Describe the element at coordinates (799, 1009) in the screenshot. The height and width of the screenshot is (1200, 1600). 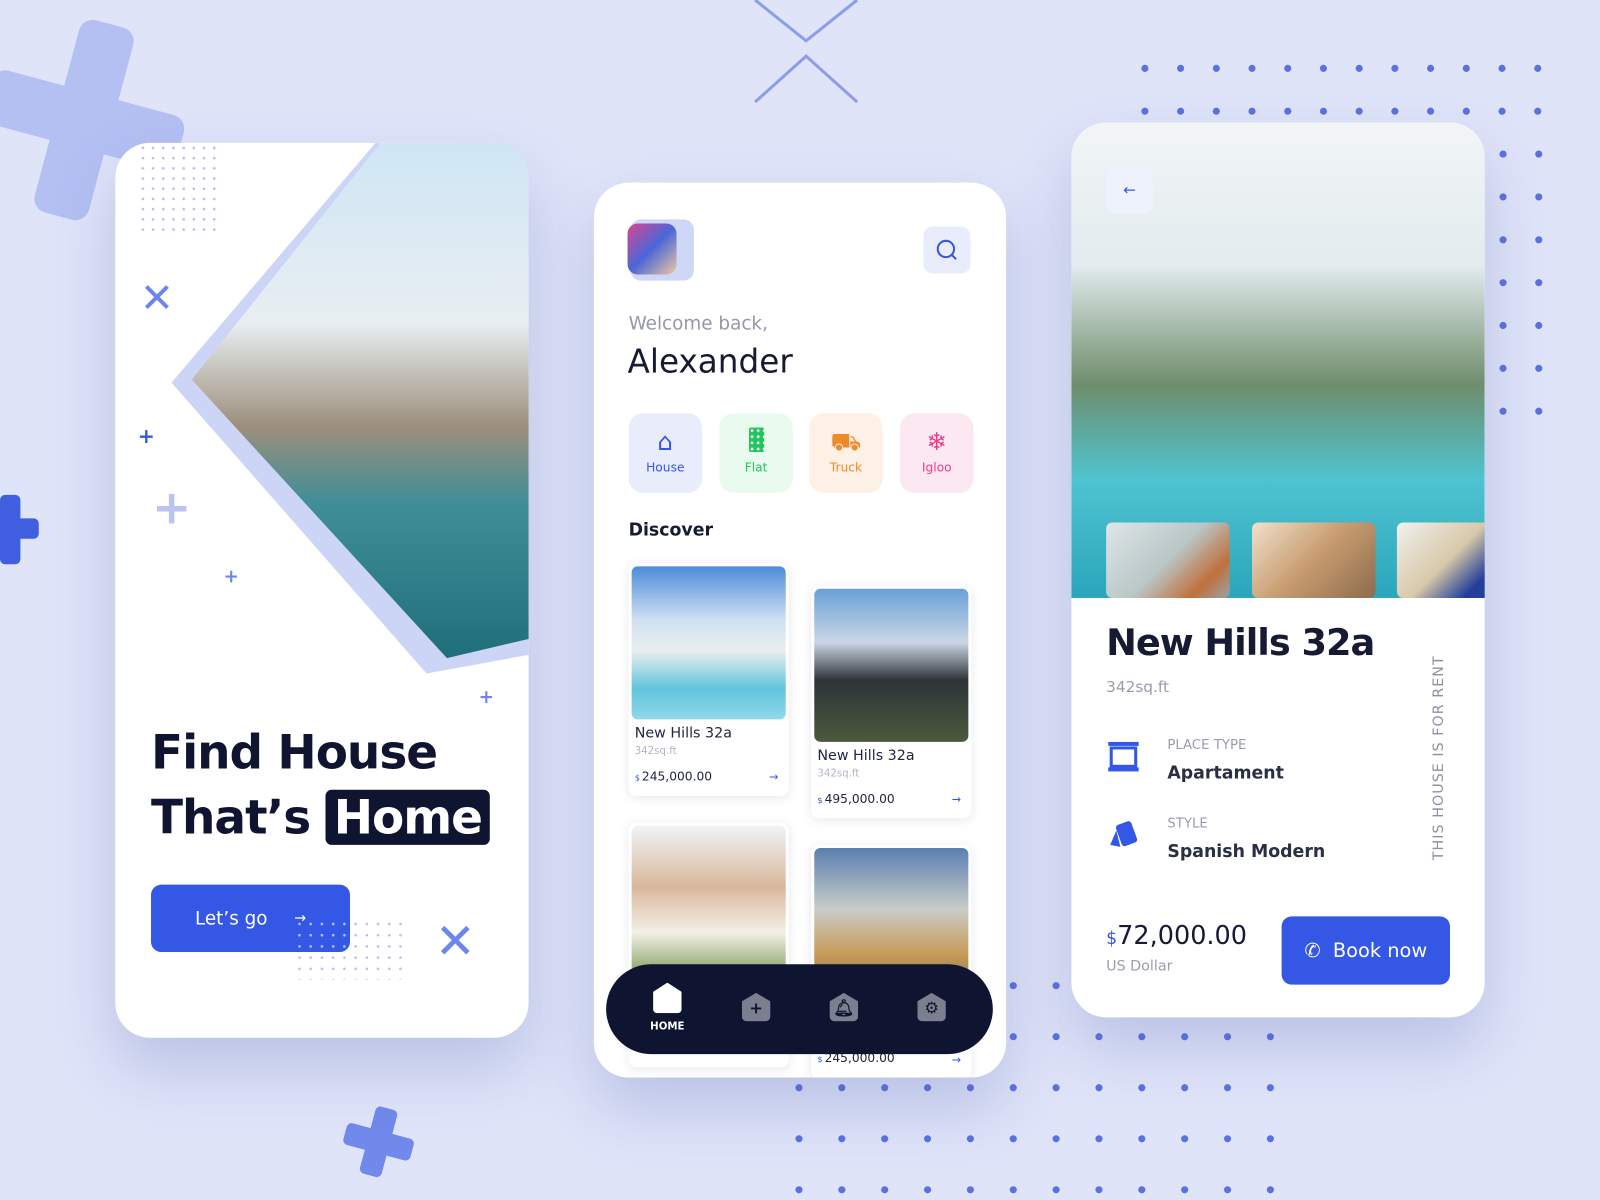
I see `bottom-nav: HOME + 🔔︎ ⚙` at that location.